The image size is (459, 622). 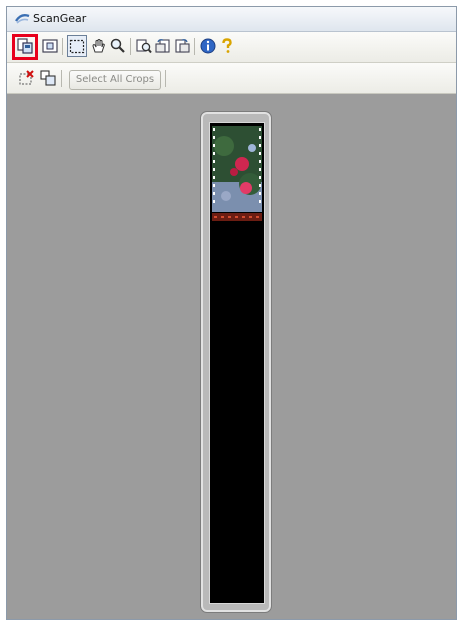 I want to click on multiple-crop-icon, so click(x=48, y=78).